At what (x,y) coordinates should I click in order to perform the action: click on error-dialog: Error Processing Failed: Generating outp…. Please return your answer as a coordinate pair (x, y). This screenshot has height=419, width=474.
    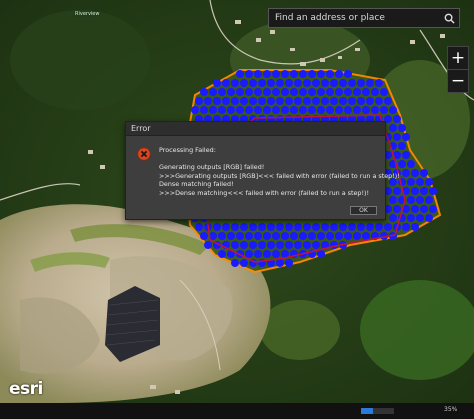
    Looking at the image, I should click on (262, 170).